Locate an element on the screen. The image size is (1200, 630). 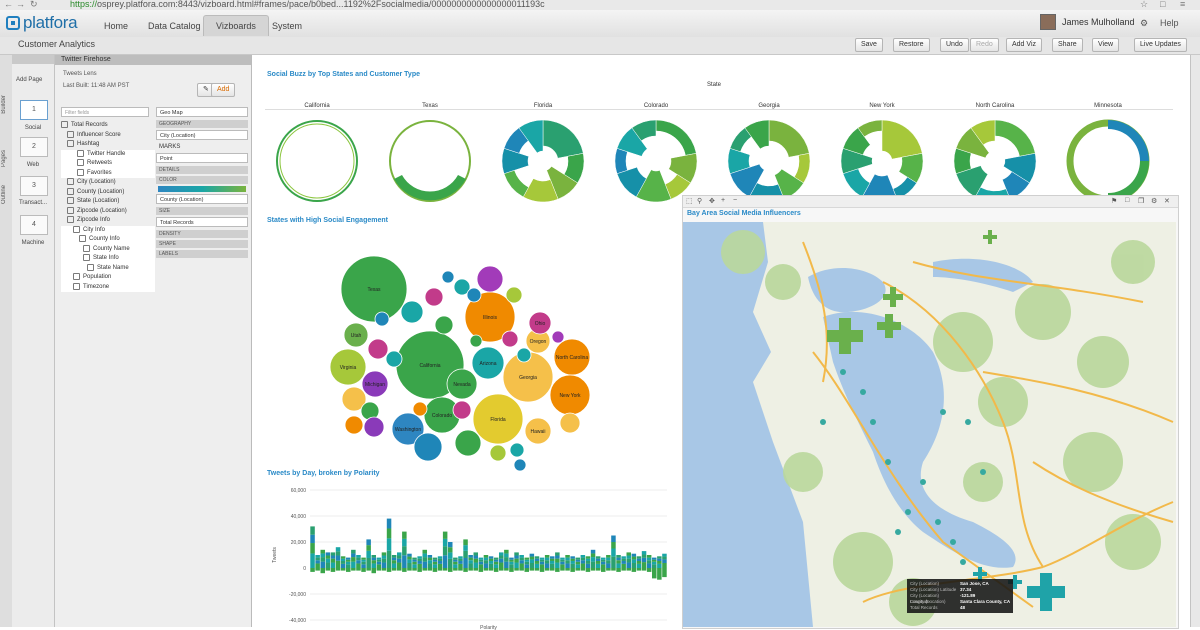
donut-label: Florida is located at coordinates (543, 106).